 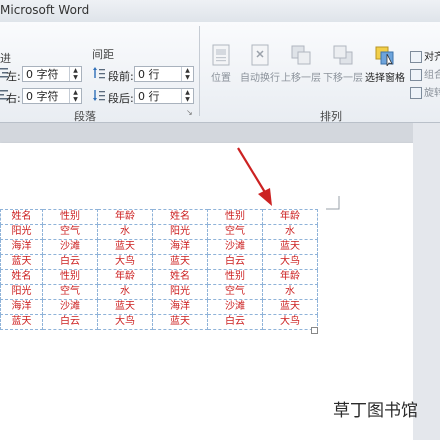 What do you see at coordinates (425, 73) in the screenshot?
I see `group-button: 组合` at bounding box center [425, 73].